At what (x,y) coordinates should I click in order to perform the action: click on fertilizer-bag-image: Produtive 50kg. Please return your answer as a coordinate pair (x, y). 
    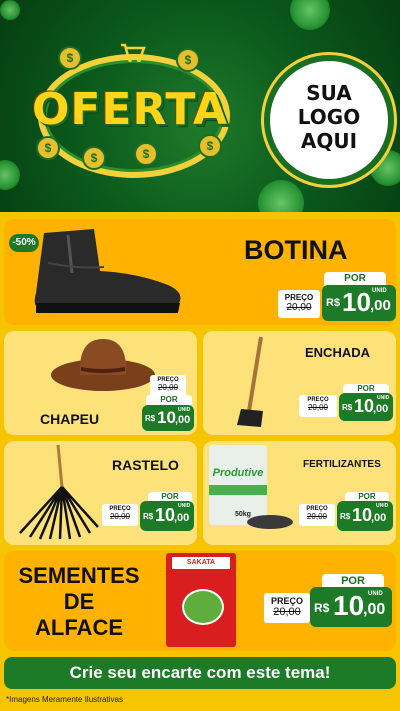
    Looking at the image, I should click on (238, 485).